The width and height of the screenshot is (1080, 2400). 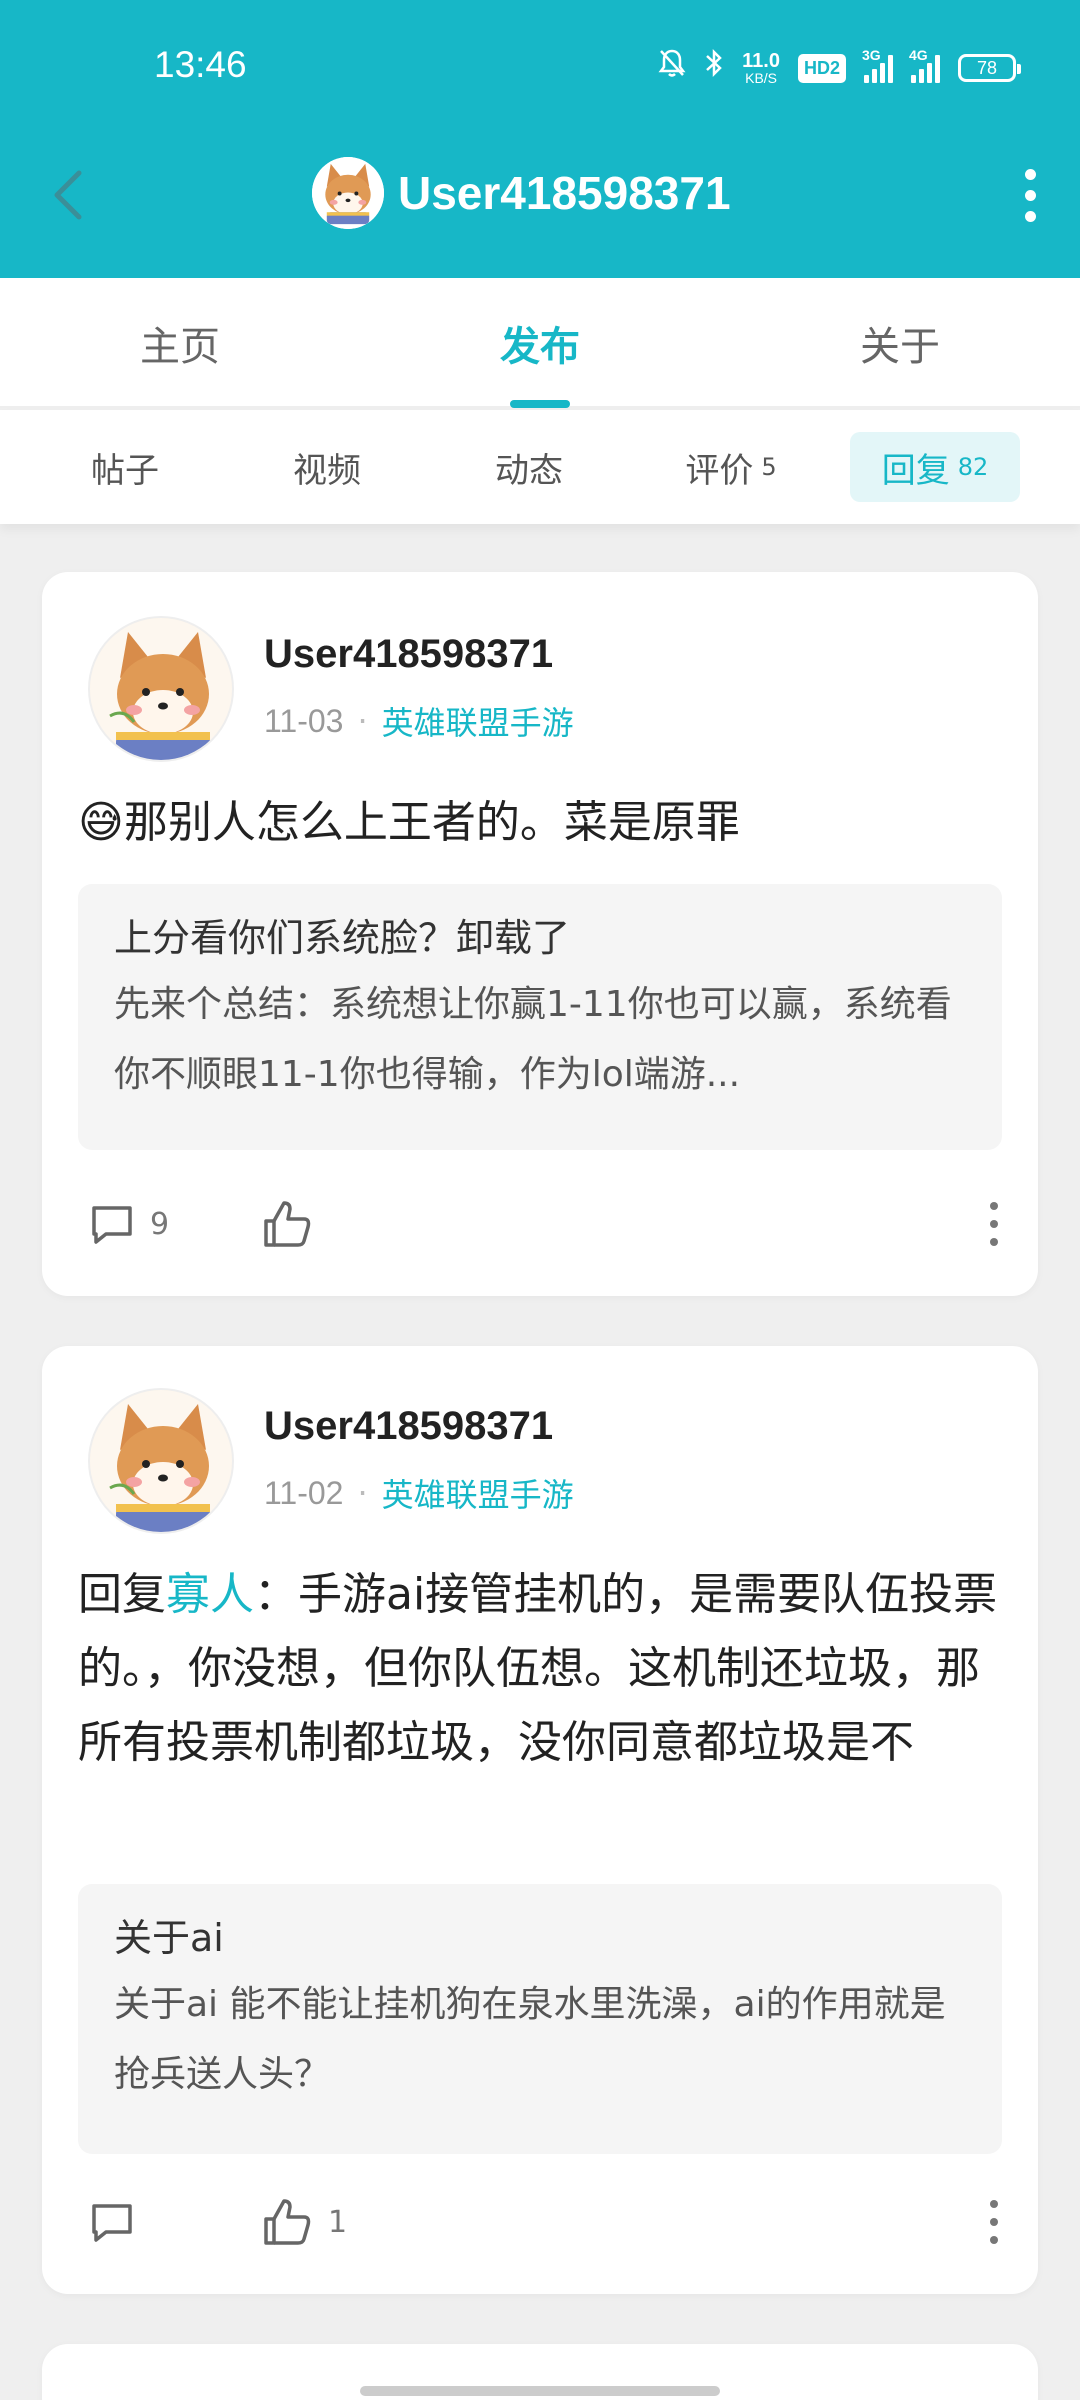 I want to click on like-button, so click(x=294, y=1224).